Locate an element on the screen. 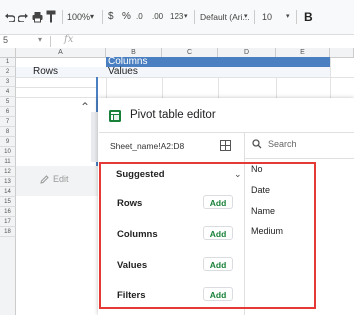 The width and height of the screenshot is (354, 315). zoom-select: 100% is located at coordinates (78, 17).